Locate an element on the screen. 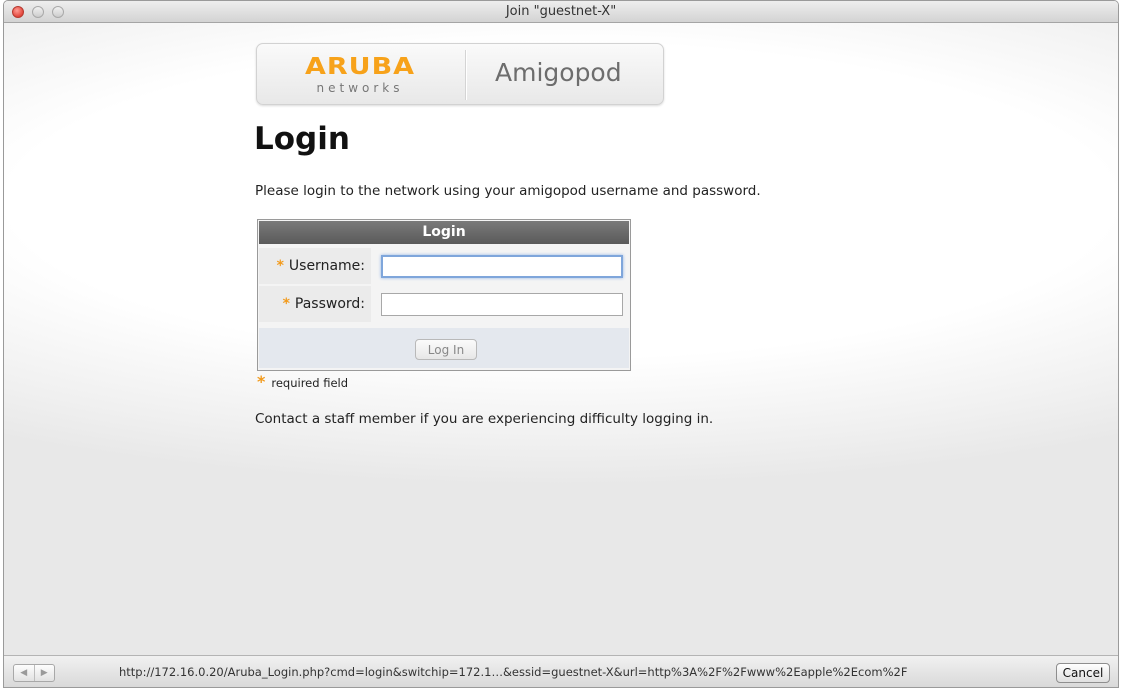 The image size is (1122, 688). password-label-cell: * Password: is located at coordinates (315, 304).